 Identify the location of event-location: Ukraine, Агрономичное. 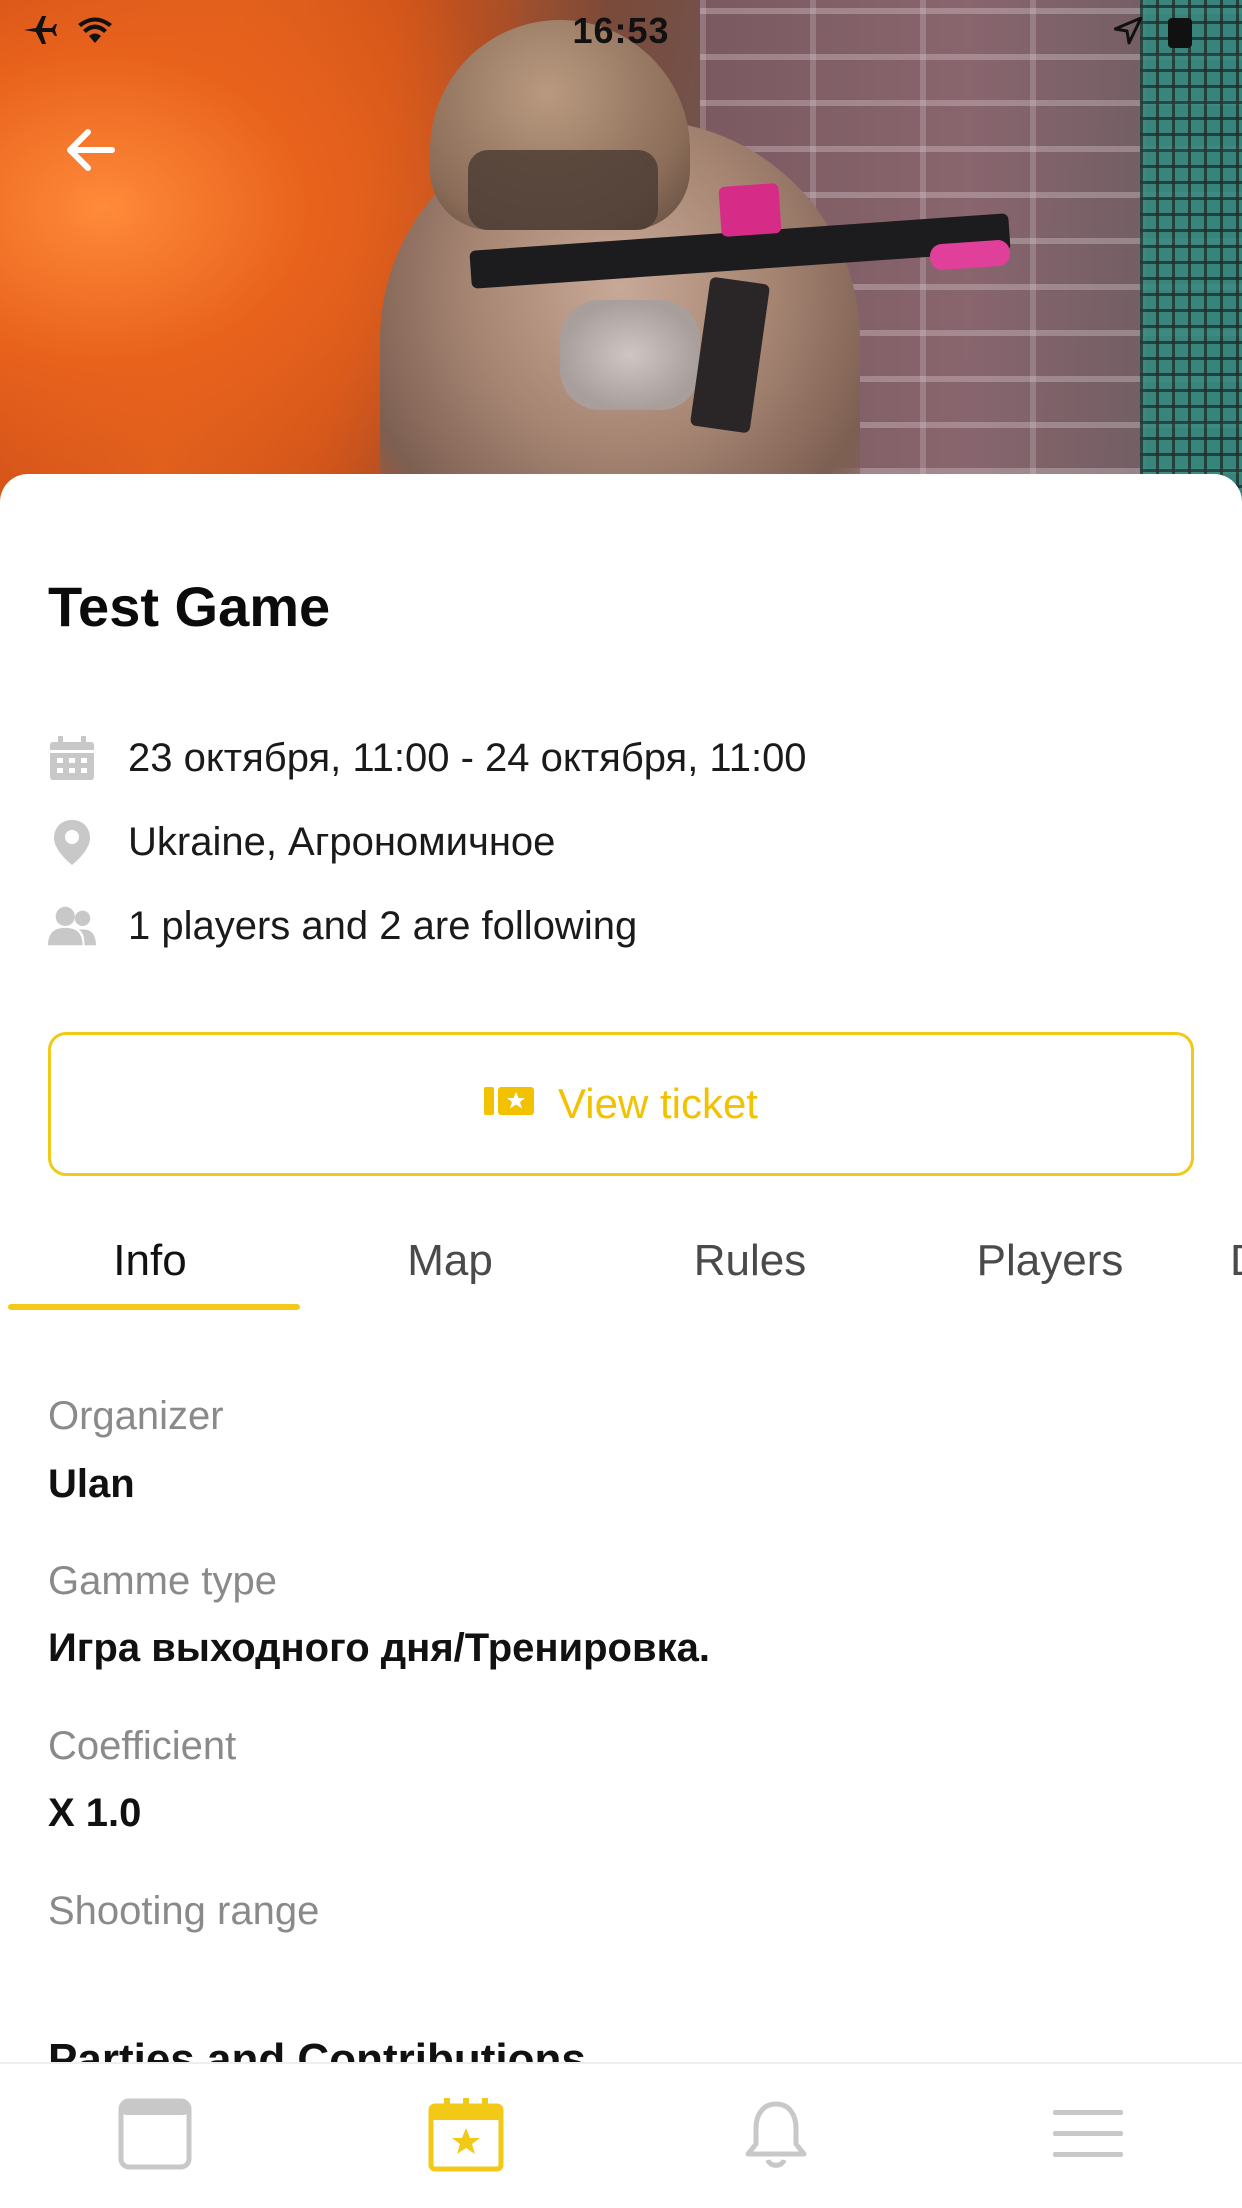
(342, 841).